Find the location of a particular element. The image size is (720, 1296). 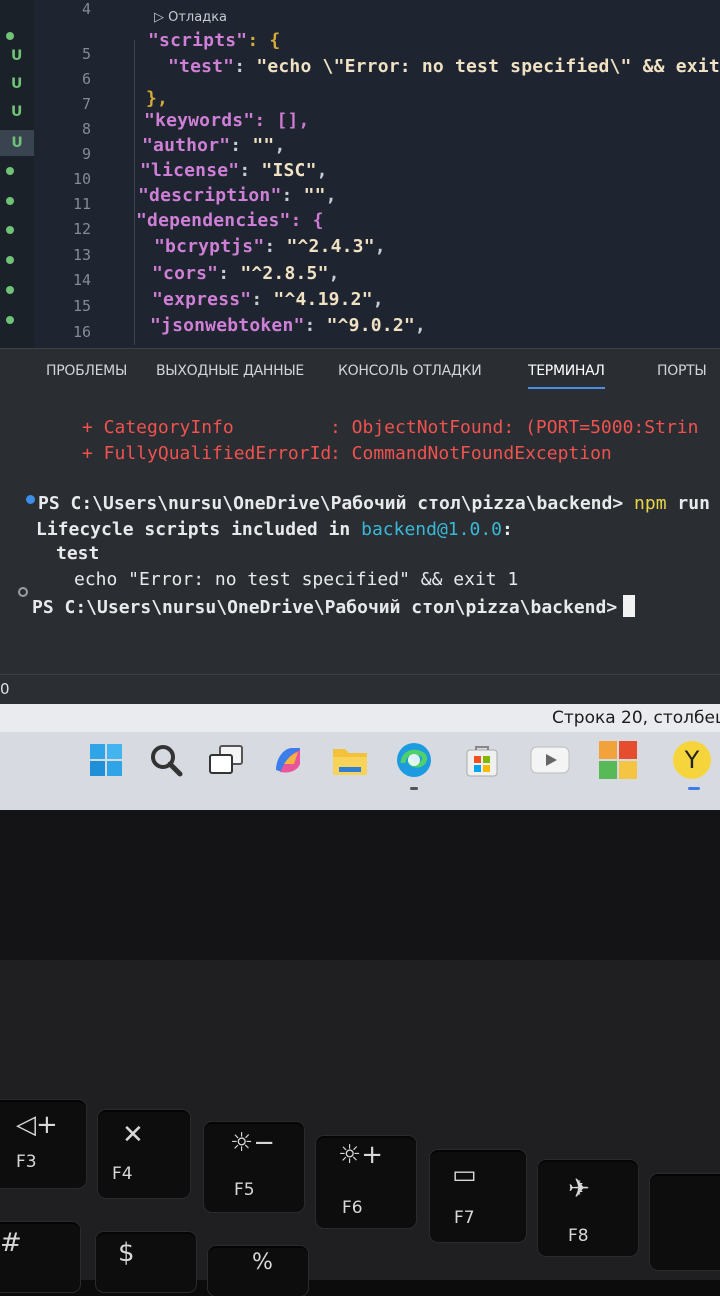

tab-ports: ПОРТЫ is located at coordinates (682, 371).